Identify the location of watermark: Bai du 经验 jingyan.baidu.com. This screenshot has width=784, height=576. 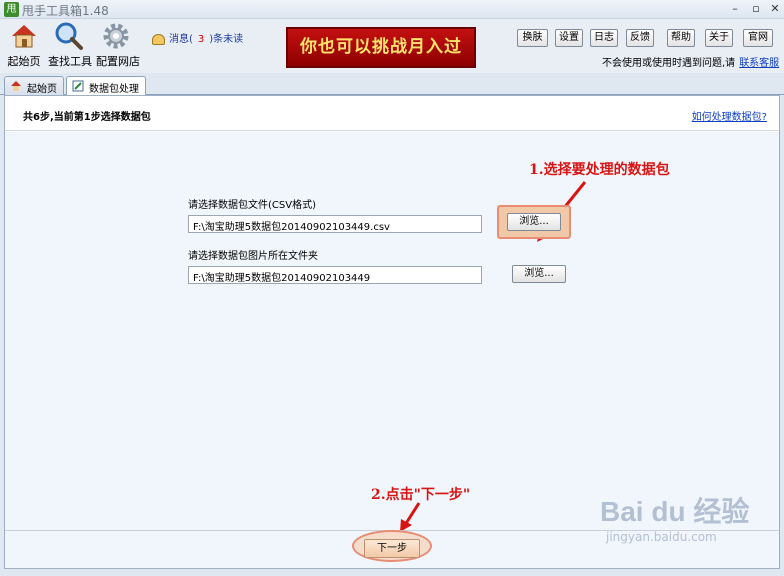
(674, 517).